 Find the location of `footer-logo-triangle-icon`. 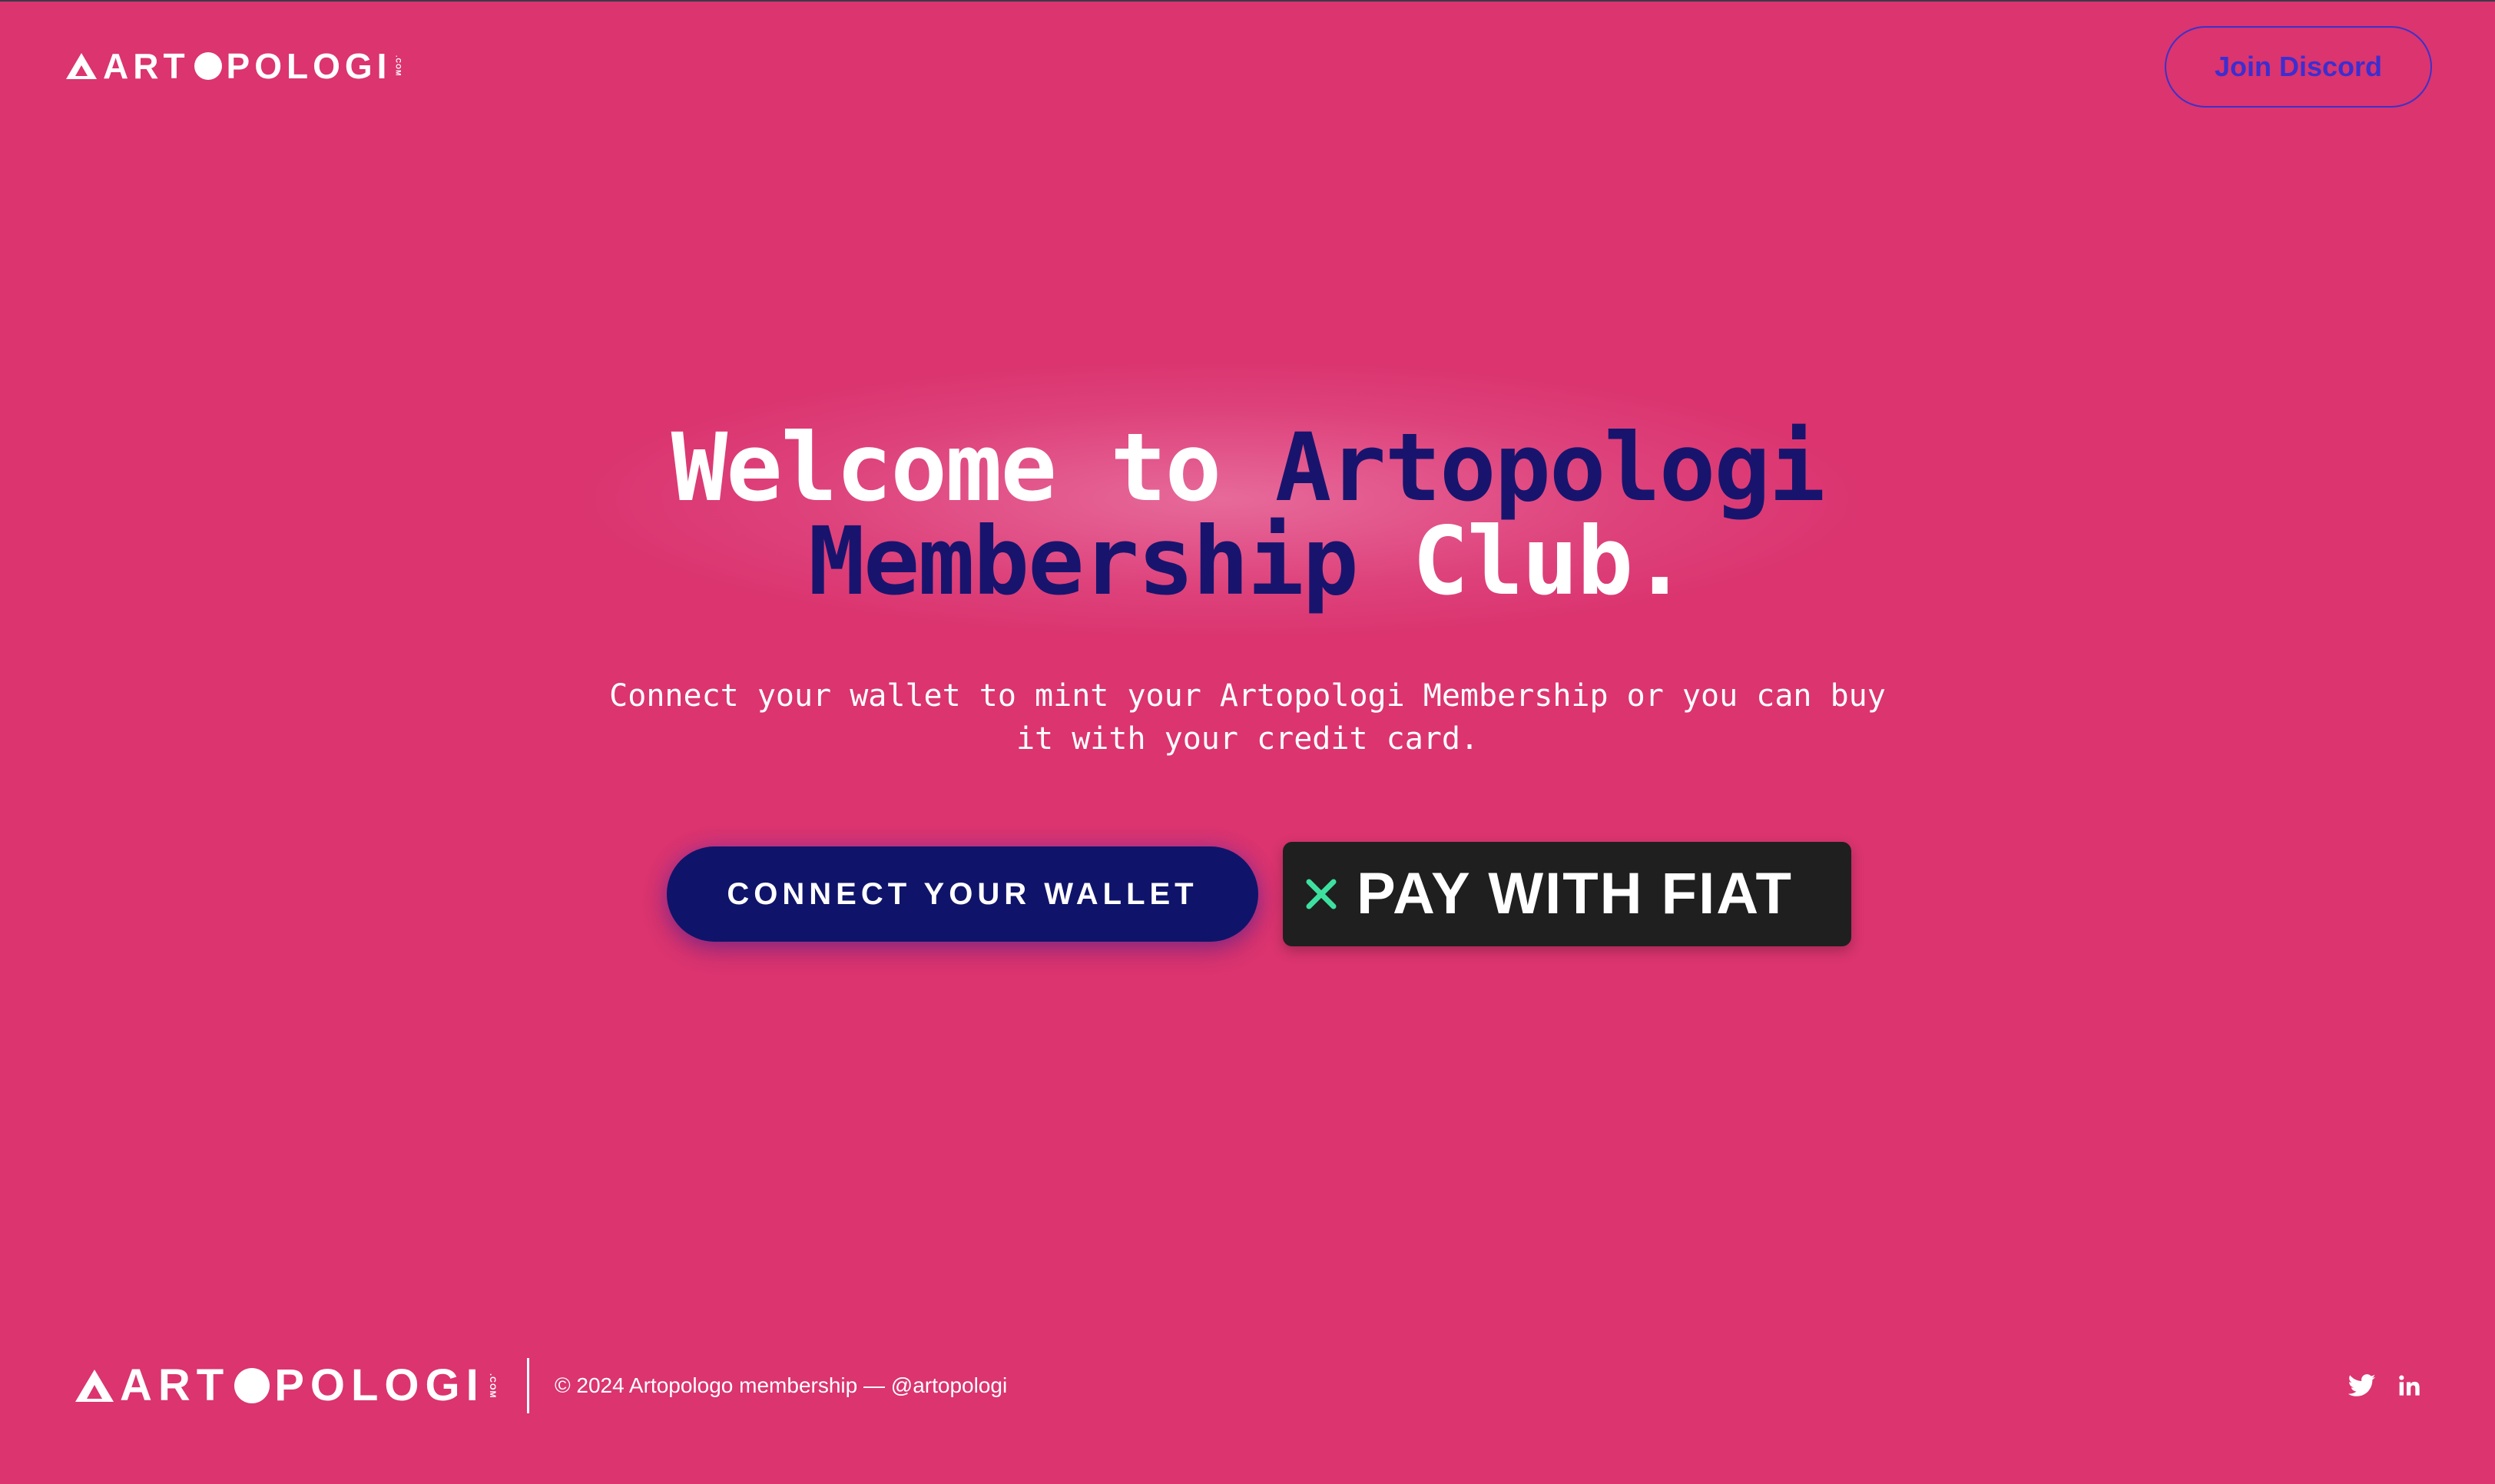

footer-logo-triangle-icon is located at coordinates (94, 1386).